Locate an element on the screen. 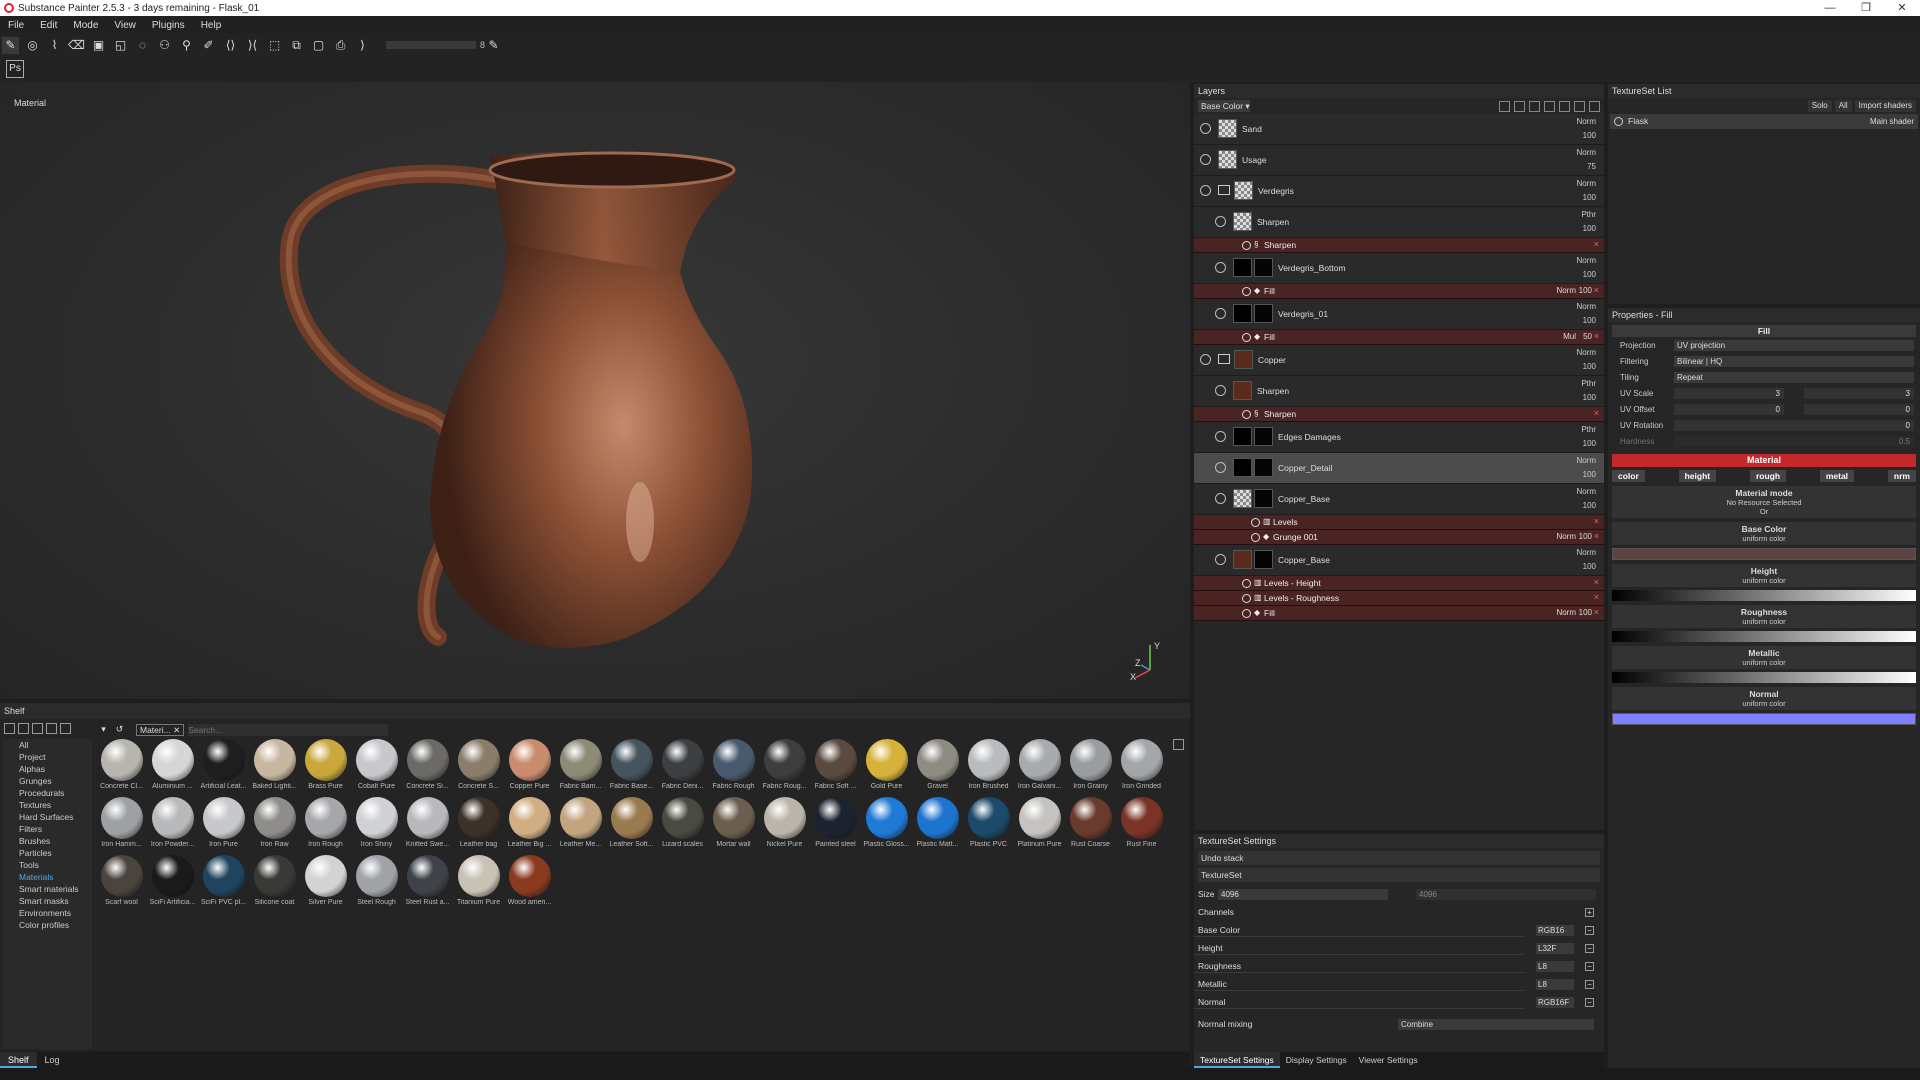  material-preset: Silicone coat is located at coordinates (274, 882).